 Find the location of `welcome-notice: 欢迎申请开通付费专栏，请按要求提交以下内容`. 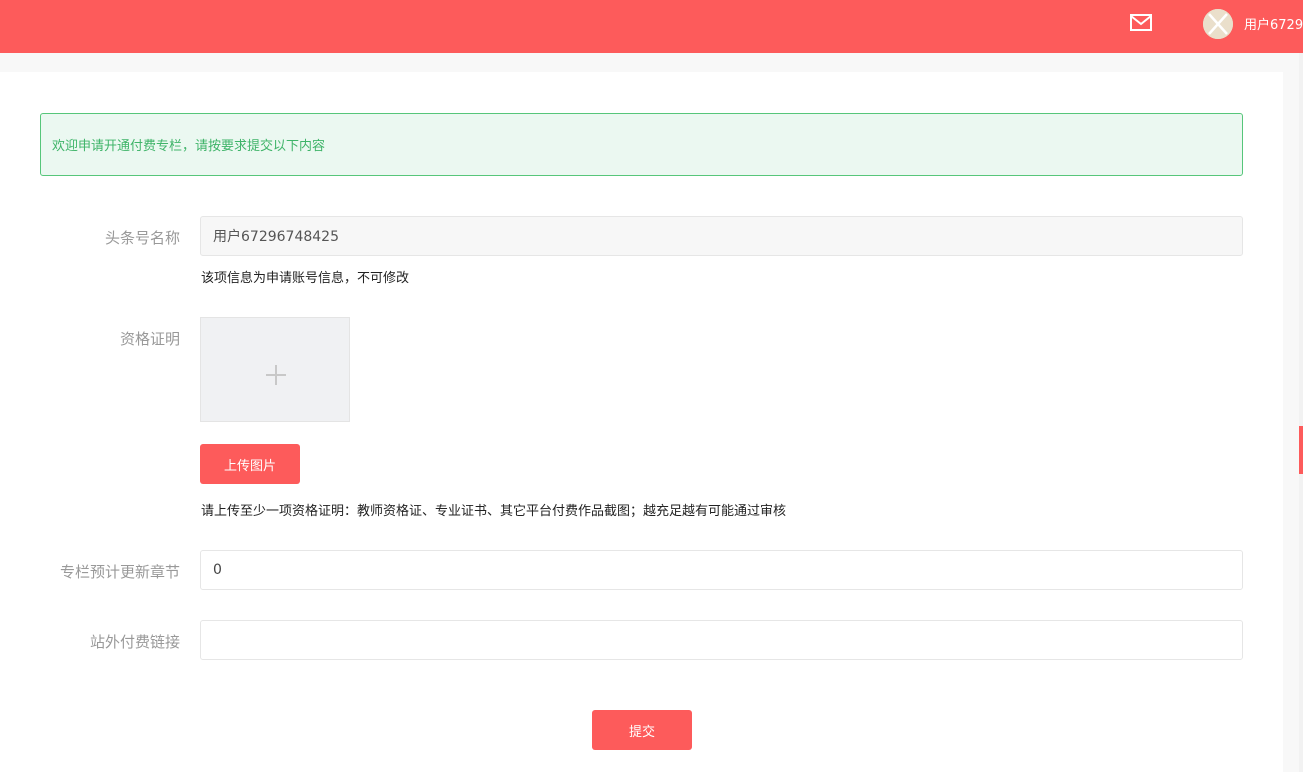

welcome-notice: 欢迎申请开通付费专栏，请按要求提交以下内容 is located at coordinates (641, 144).